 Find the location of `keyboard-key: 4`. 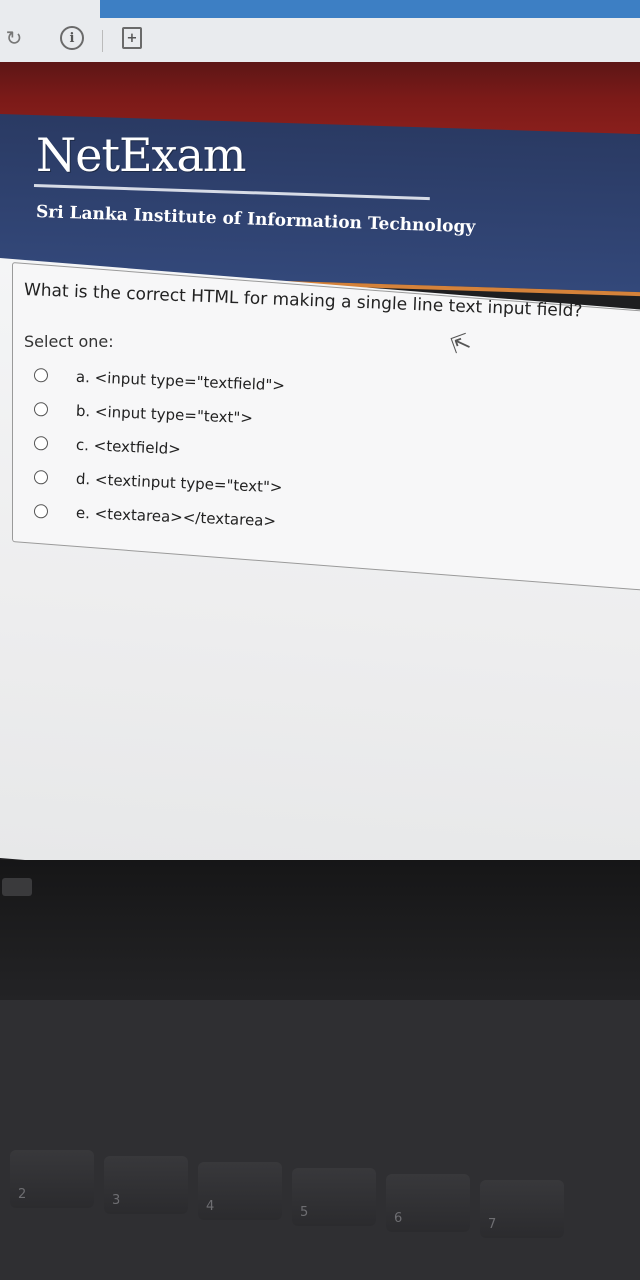

keyboard-key: 4 is located at coordinates (240, 1191).